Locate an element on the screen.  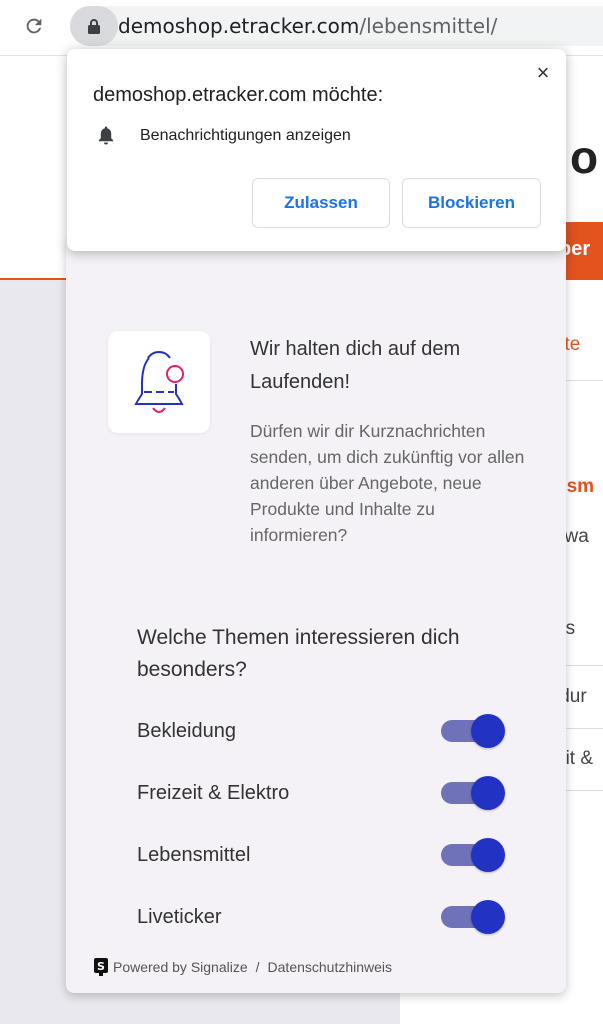
topic-label: Bekleidung is located at coordinates (186, 731).